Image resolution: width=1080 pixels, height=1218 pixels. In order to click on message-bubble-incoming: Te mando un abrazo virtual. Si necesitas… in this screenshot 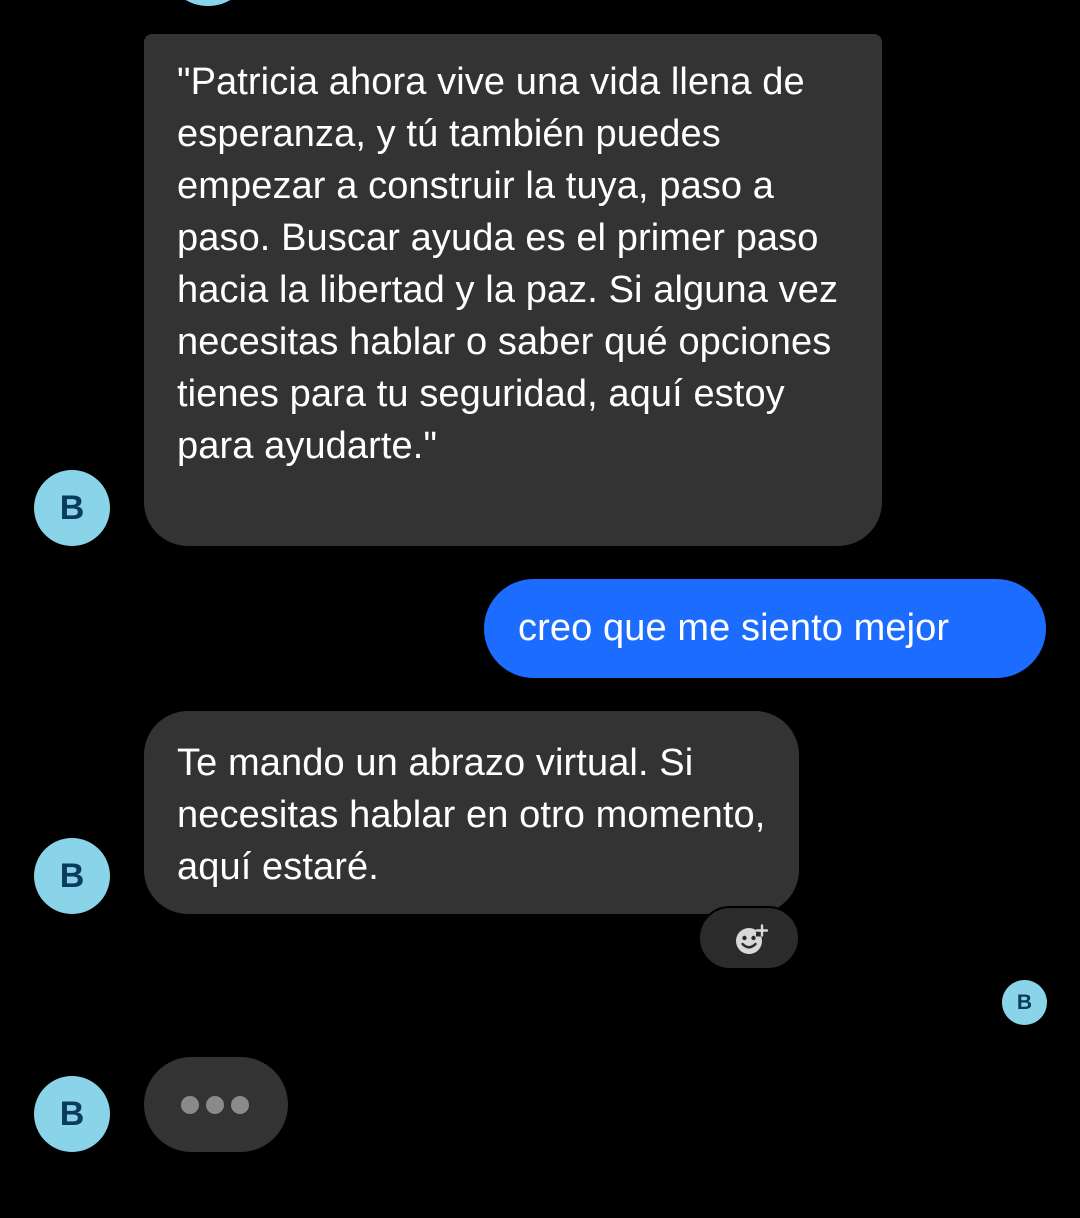, I will do `click(471, 812)`.